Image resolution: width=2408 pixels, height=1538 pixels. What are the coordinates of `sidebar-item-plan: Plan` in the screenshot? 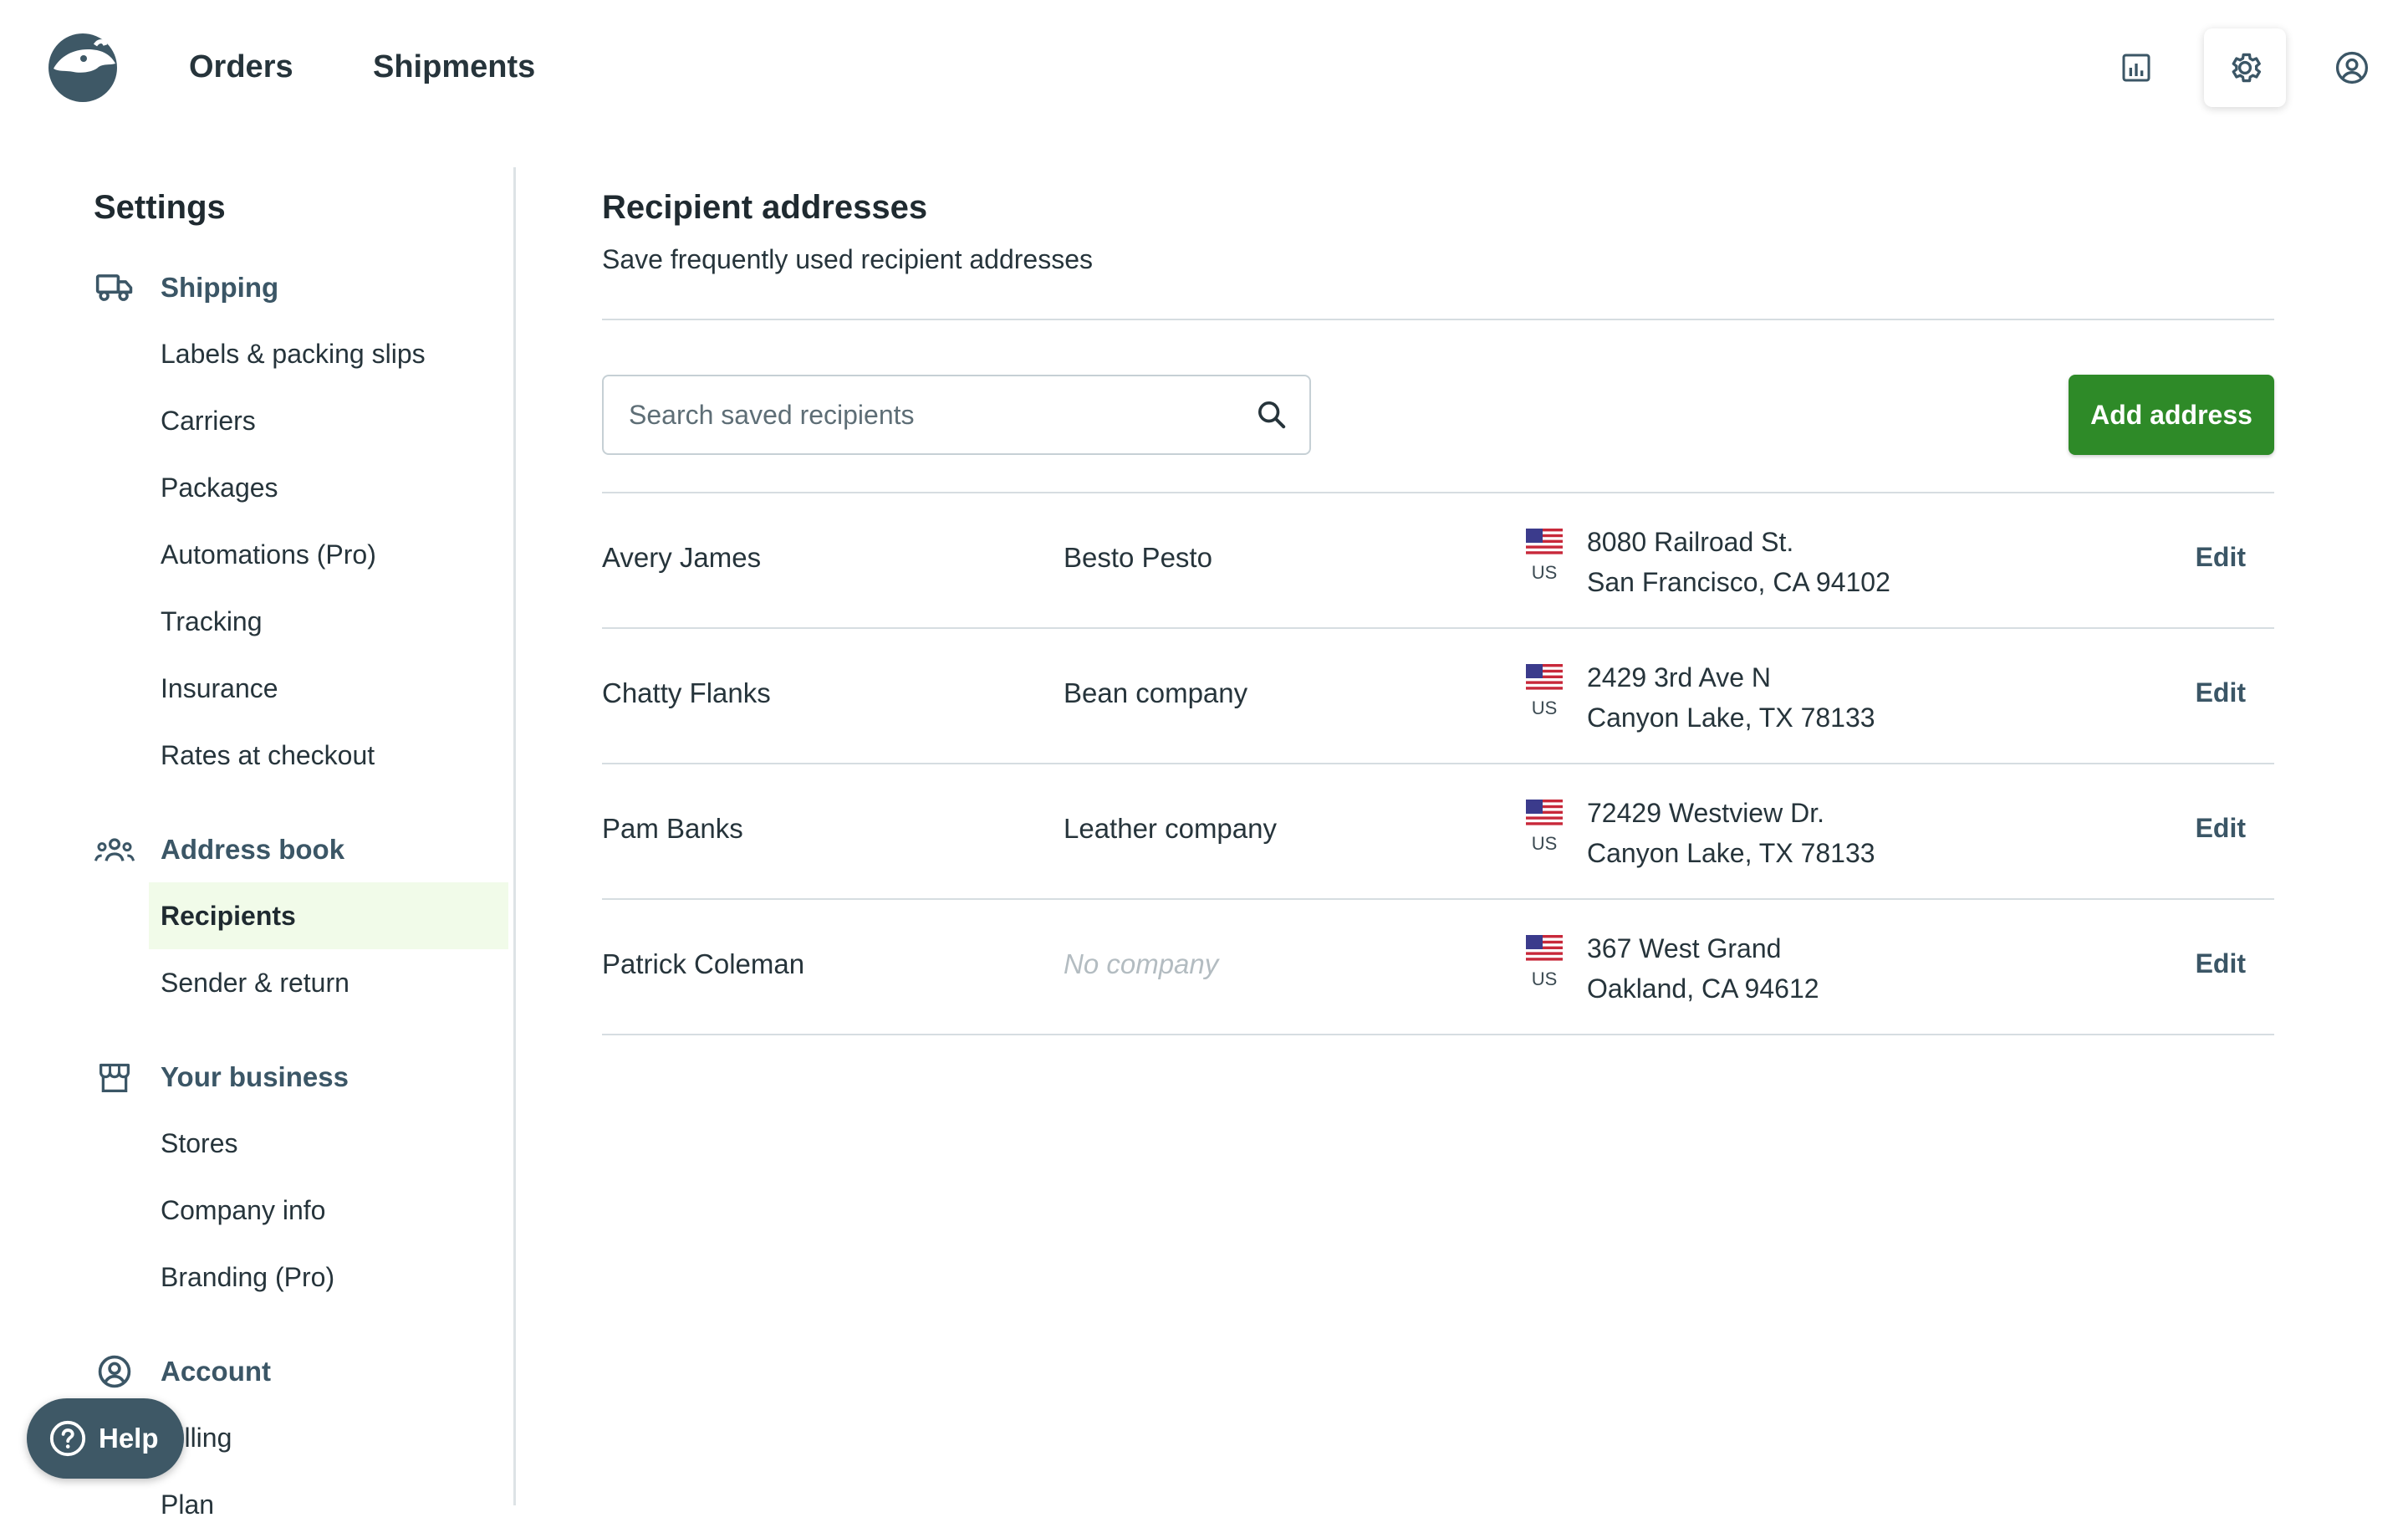 It's located at (329, 1504).